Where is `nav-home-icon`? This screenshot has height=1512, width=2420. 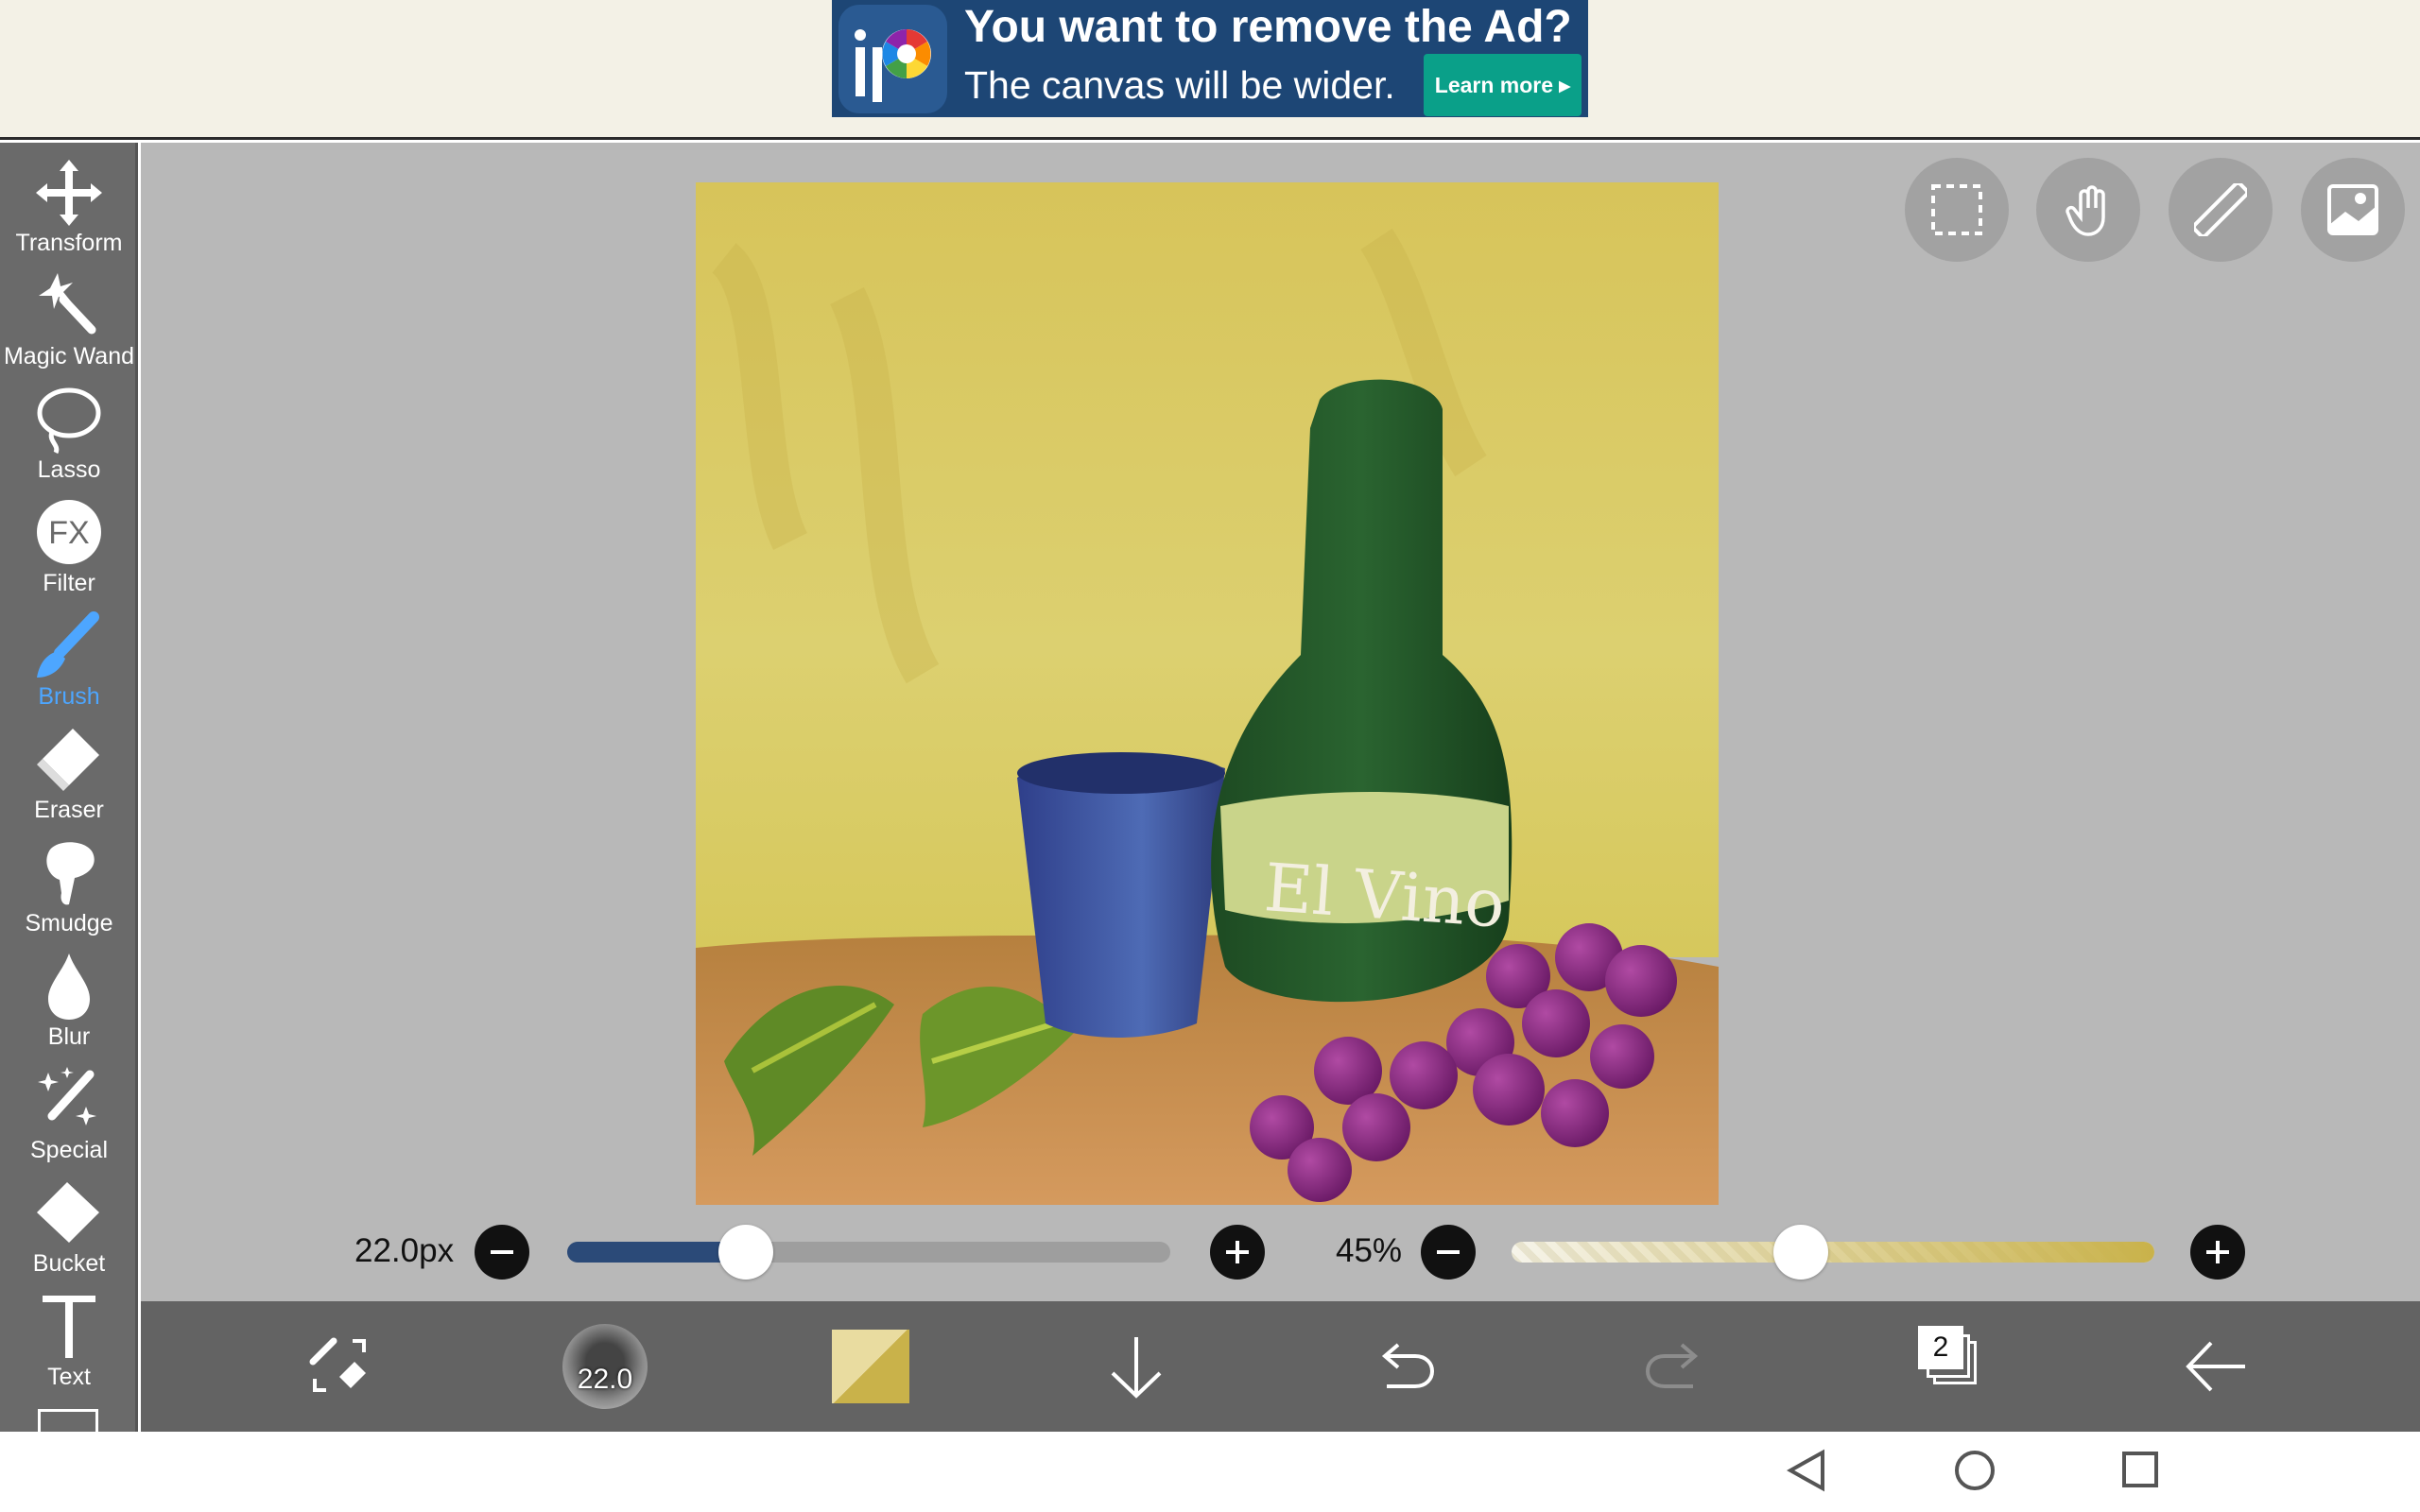 nav-home-icon is located at coordinates (1975, 1470).